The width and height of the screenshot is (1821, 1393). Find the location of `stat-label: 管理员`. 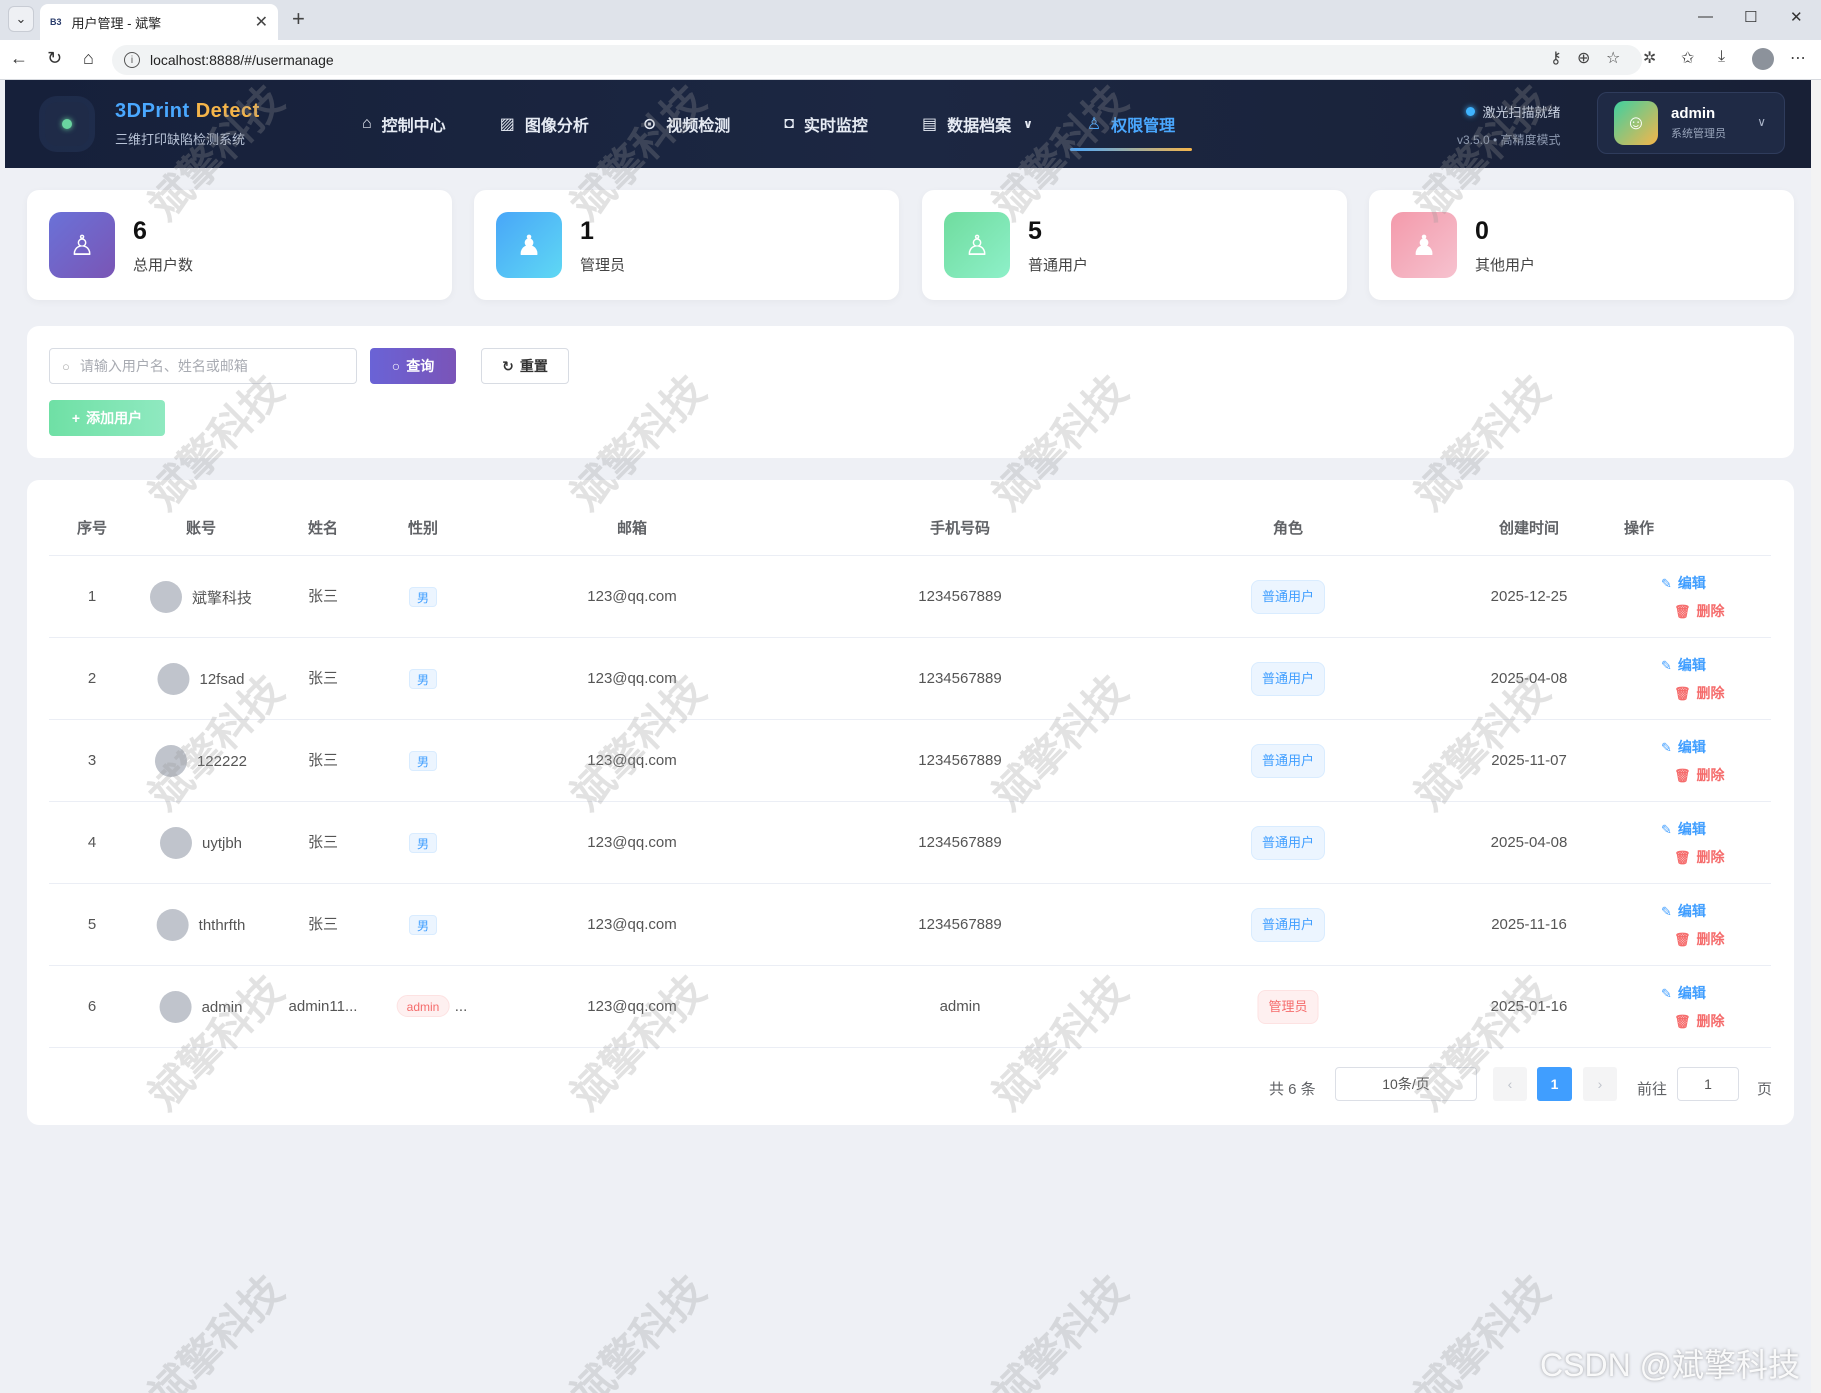

stat-label: 管理员 is located at coordinates (603, 265).